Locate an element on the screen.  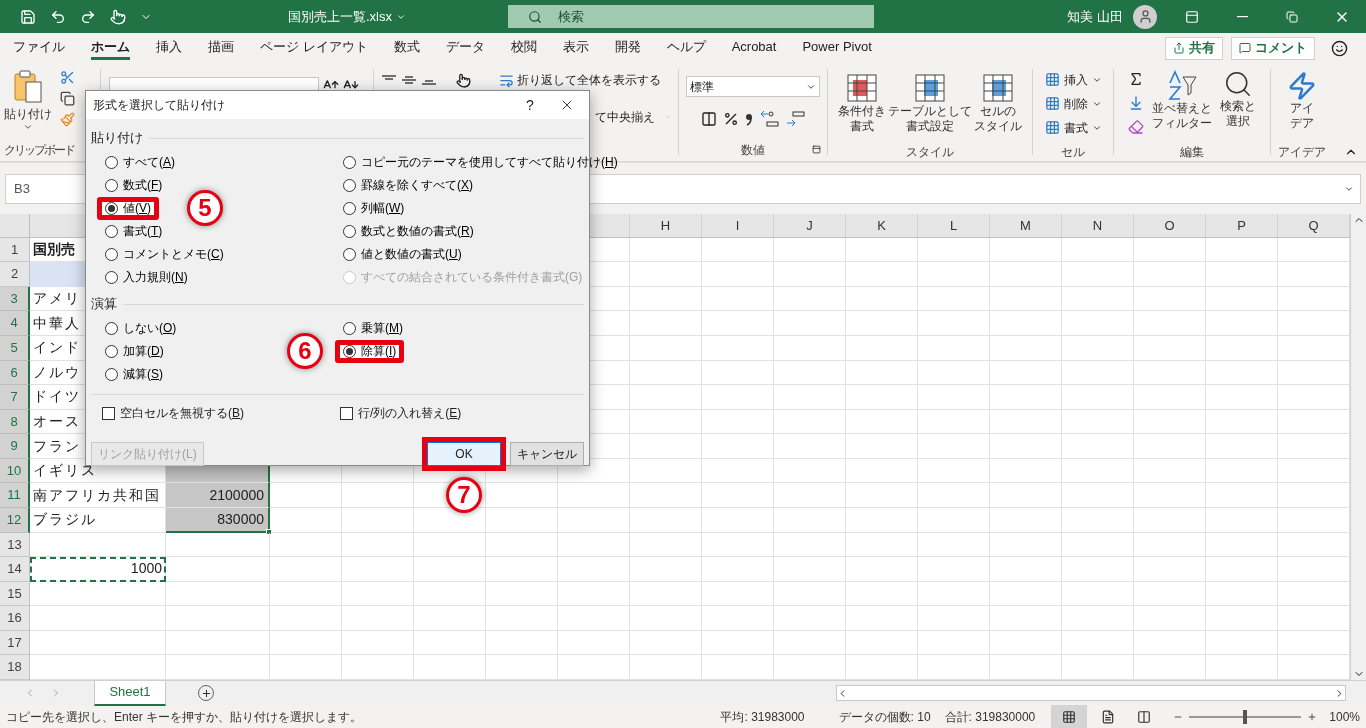
row-header: 10 is located at coordinates (15, 471).